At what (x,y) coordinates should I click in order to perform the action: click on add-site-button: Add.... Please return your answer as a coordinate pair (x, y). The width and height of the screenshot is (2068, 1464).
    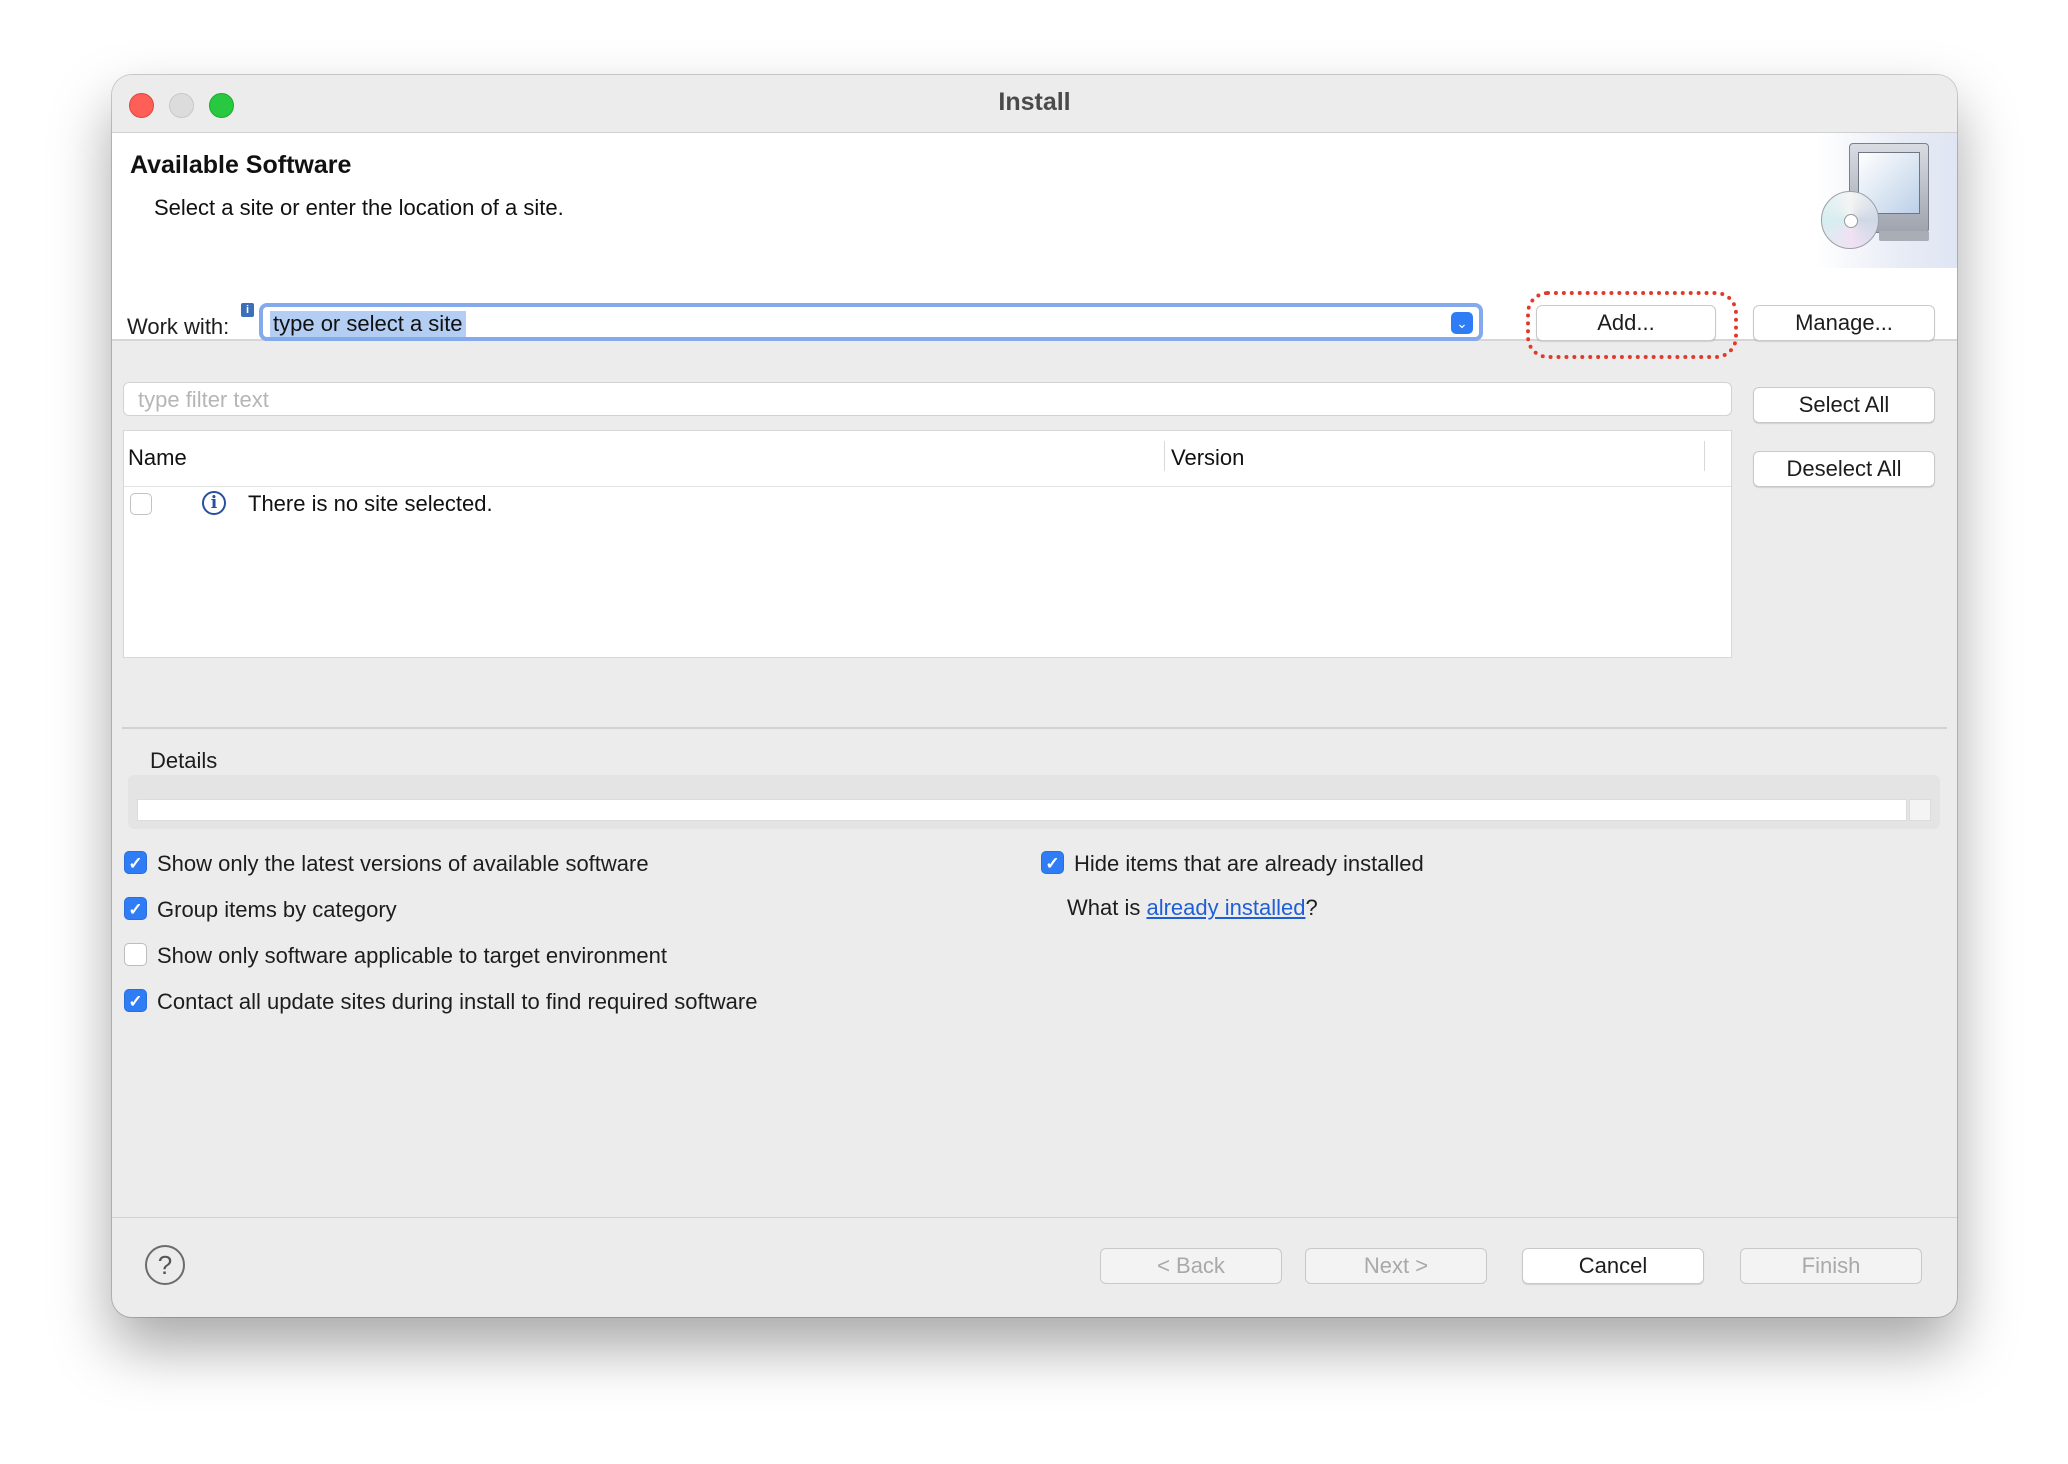
    Looking at the image, I should click on (1626, 323).